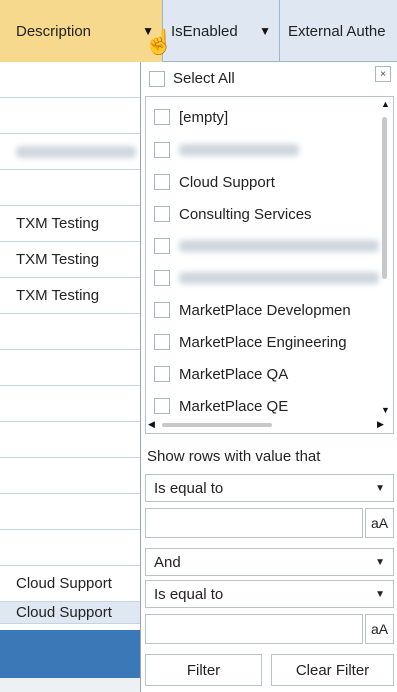 This screenshot has width=397, height=692. I want to click on scroll-left-icon: ◀, so click(151, 424).